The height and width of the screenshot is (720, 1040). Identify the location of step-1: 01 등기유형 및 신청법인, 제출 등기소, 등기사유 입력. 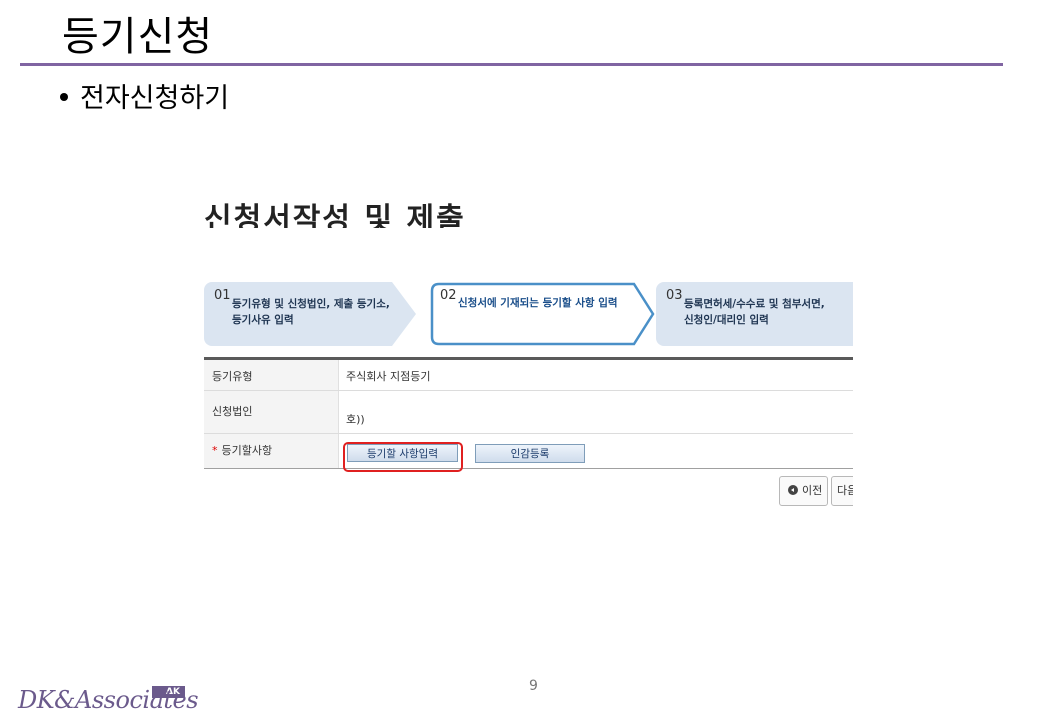
(310, 314).